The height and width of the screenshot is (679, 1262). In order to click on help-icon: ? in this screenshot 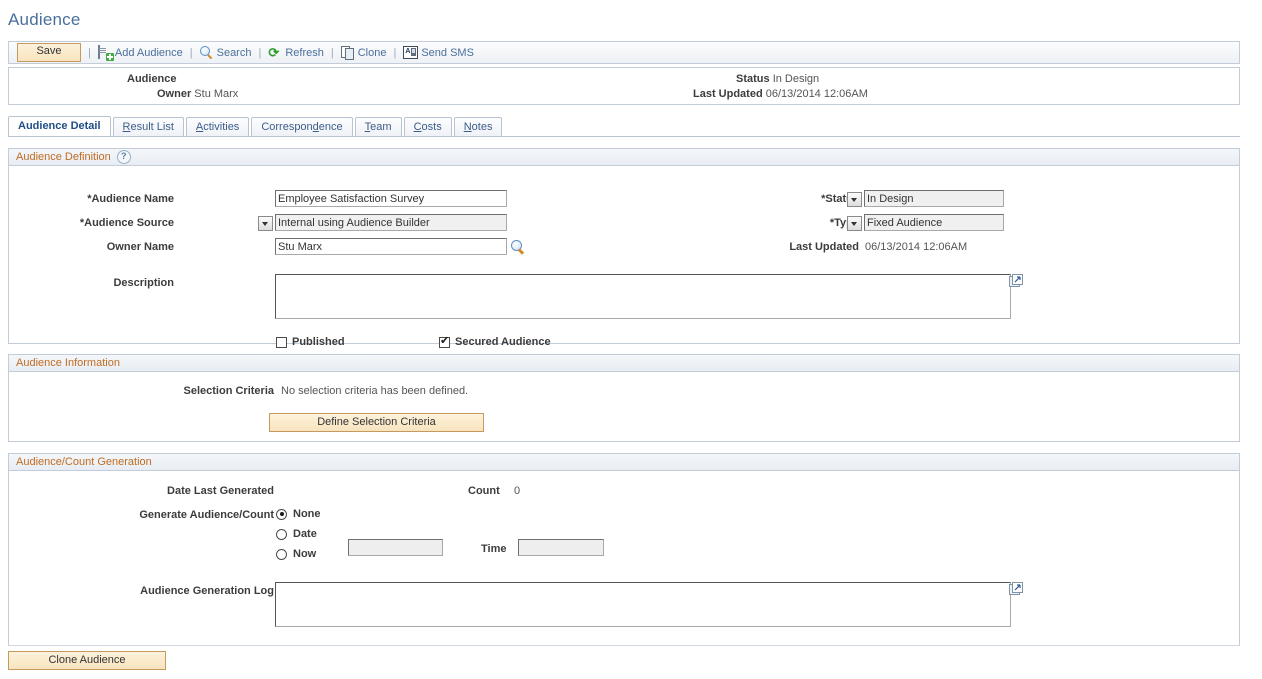, I will do `click(123, 157)`.